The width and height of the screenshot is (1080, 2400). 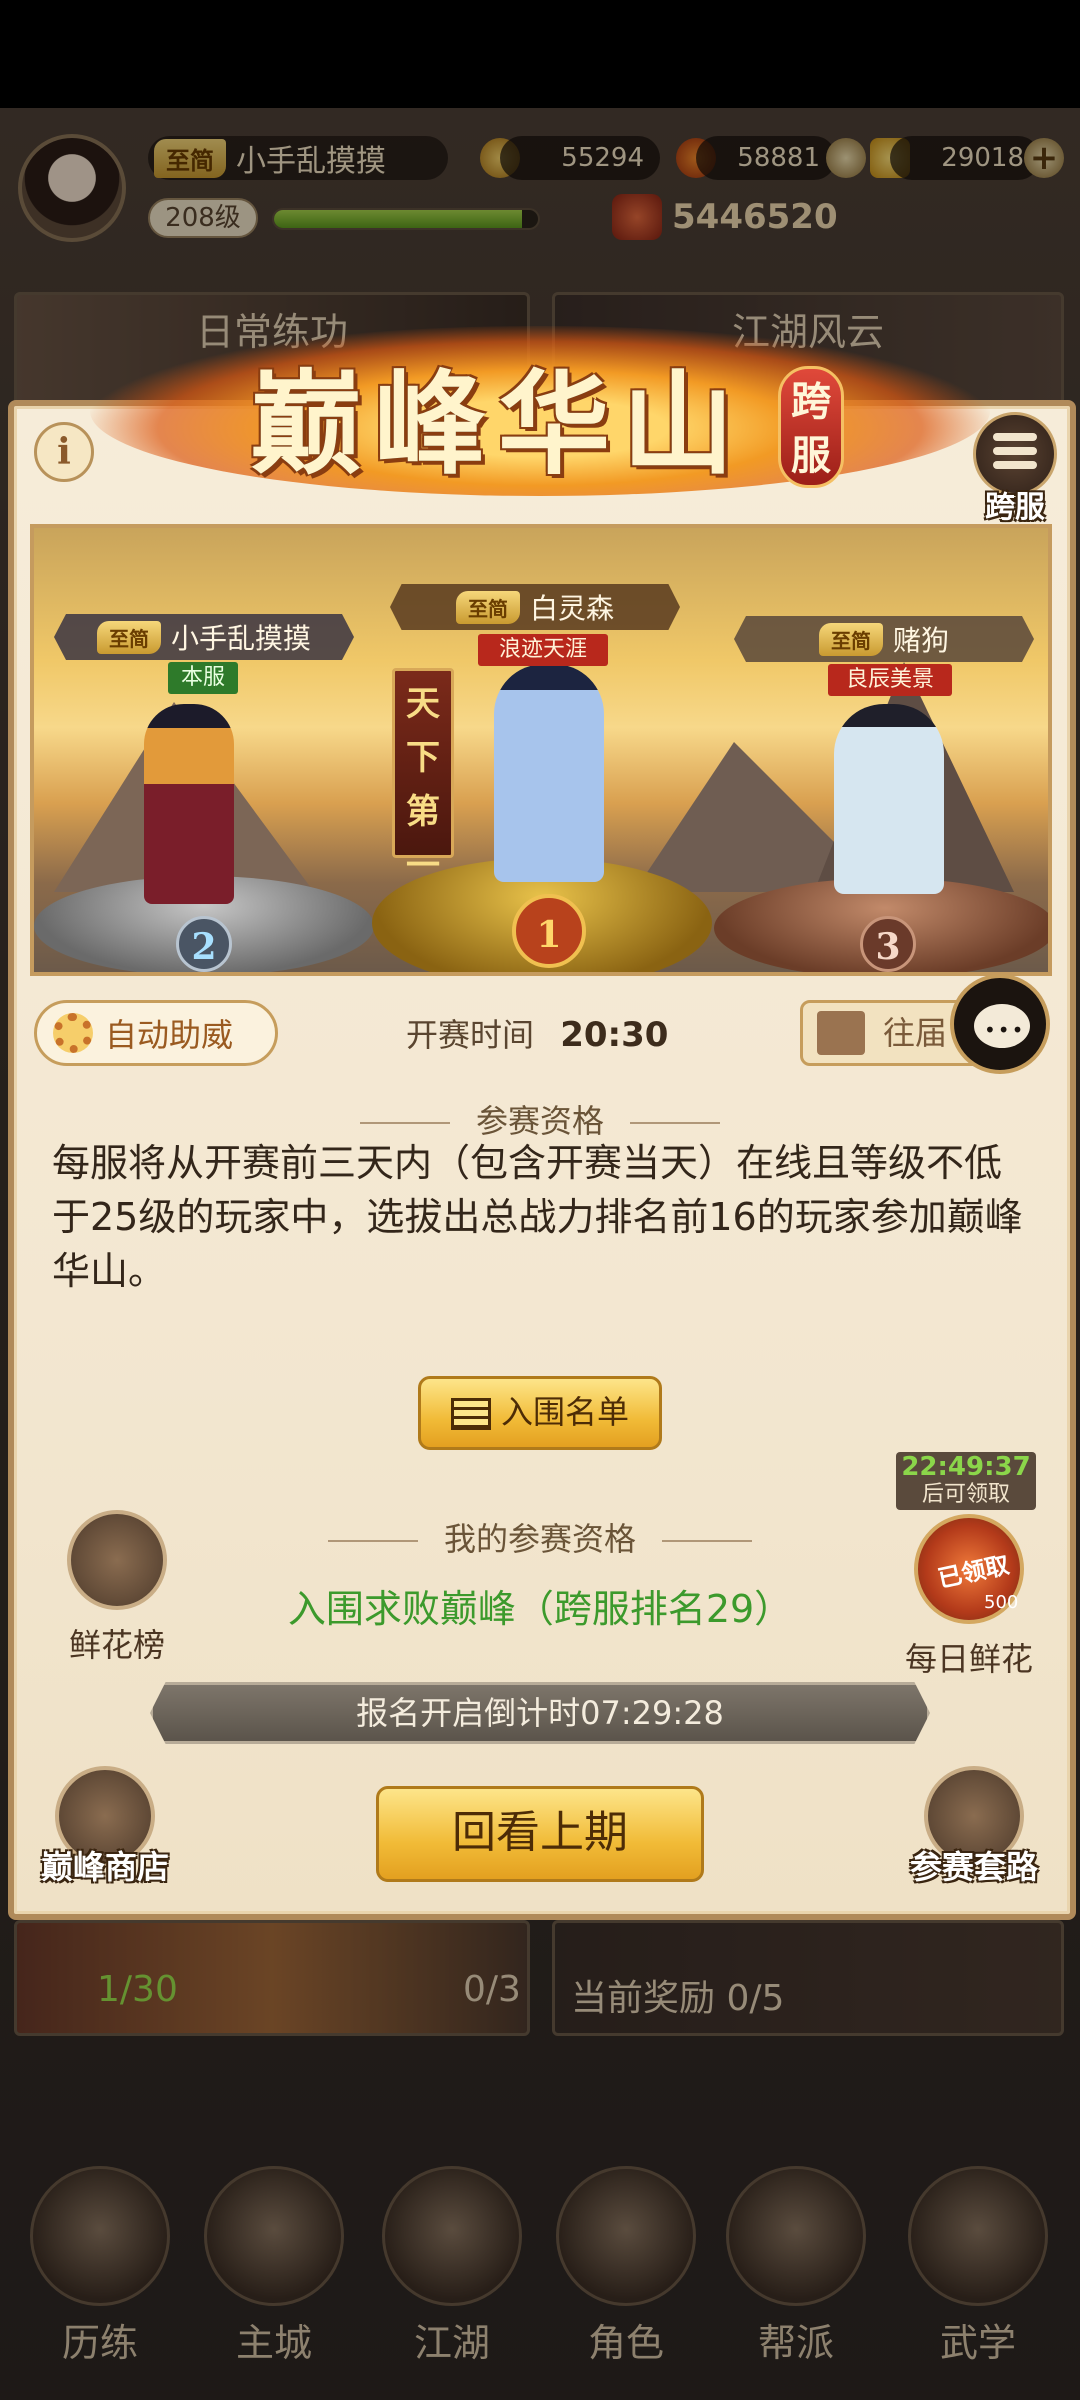 What do you see at coordinates (549, 773) in the screenshot?
I see `character-rank1` at bounding box center [549, 773].